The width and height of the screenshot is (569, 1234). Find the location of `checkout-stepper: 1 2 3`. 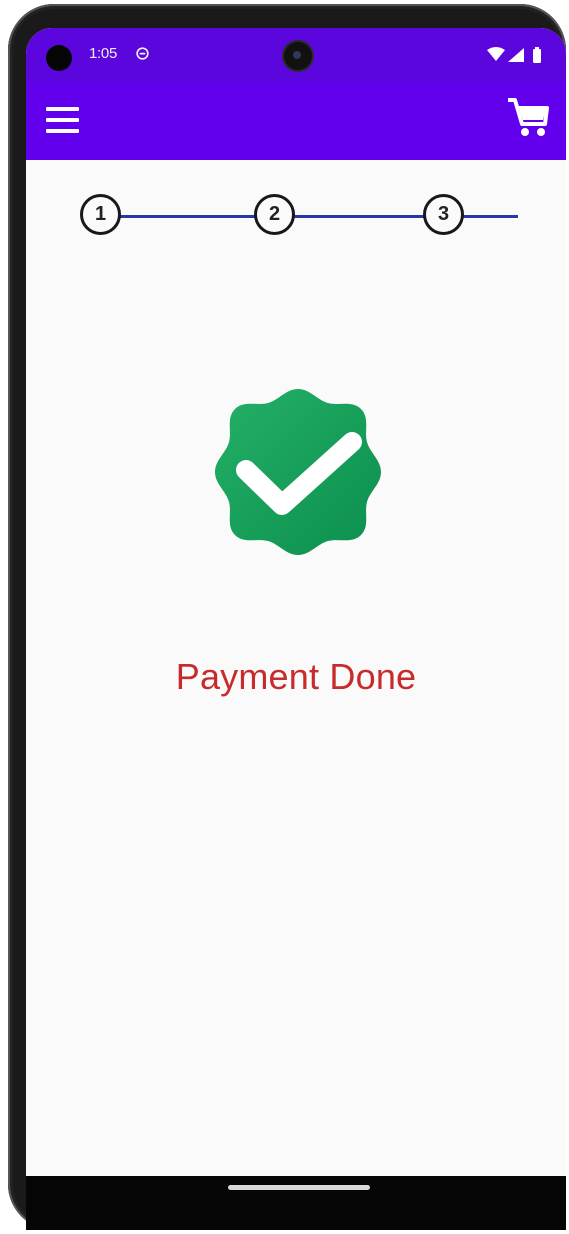

checkout-stepper: 1 2 3 is located at coordinates (299, 217).